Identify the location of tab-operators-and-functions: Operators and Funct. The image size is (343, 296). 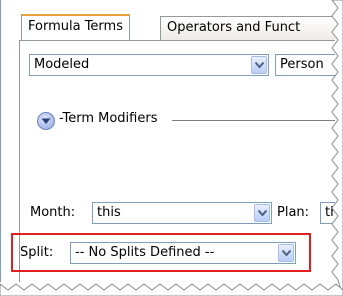
(247, 28).